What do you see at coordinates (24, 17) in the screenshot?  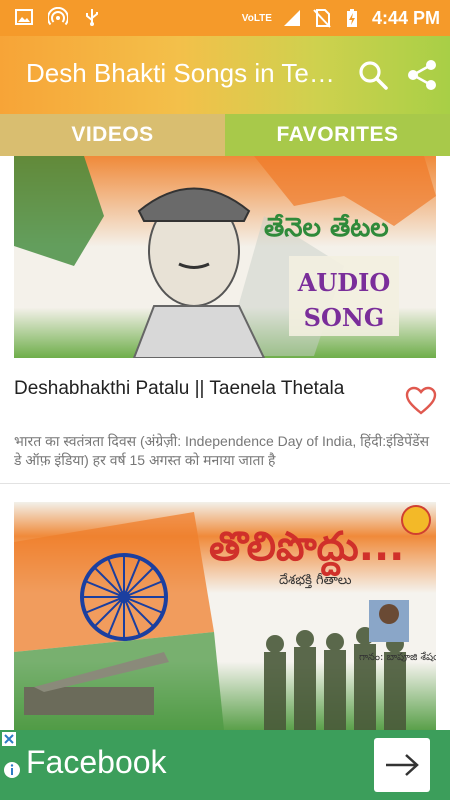 I see `image-icon` at bounding box center [24, 17].